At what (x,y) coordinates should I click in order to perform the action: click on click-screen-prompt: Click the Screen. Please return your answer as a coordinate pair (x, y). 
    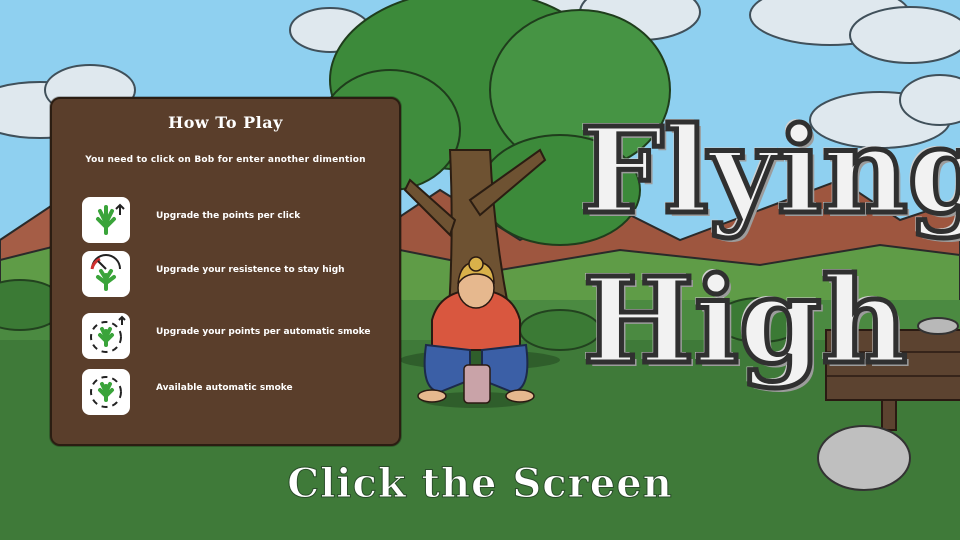
    Looking at the image, I should click on (480, 484).